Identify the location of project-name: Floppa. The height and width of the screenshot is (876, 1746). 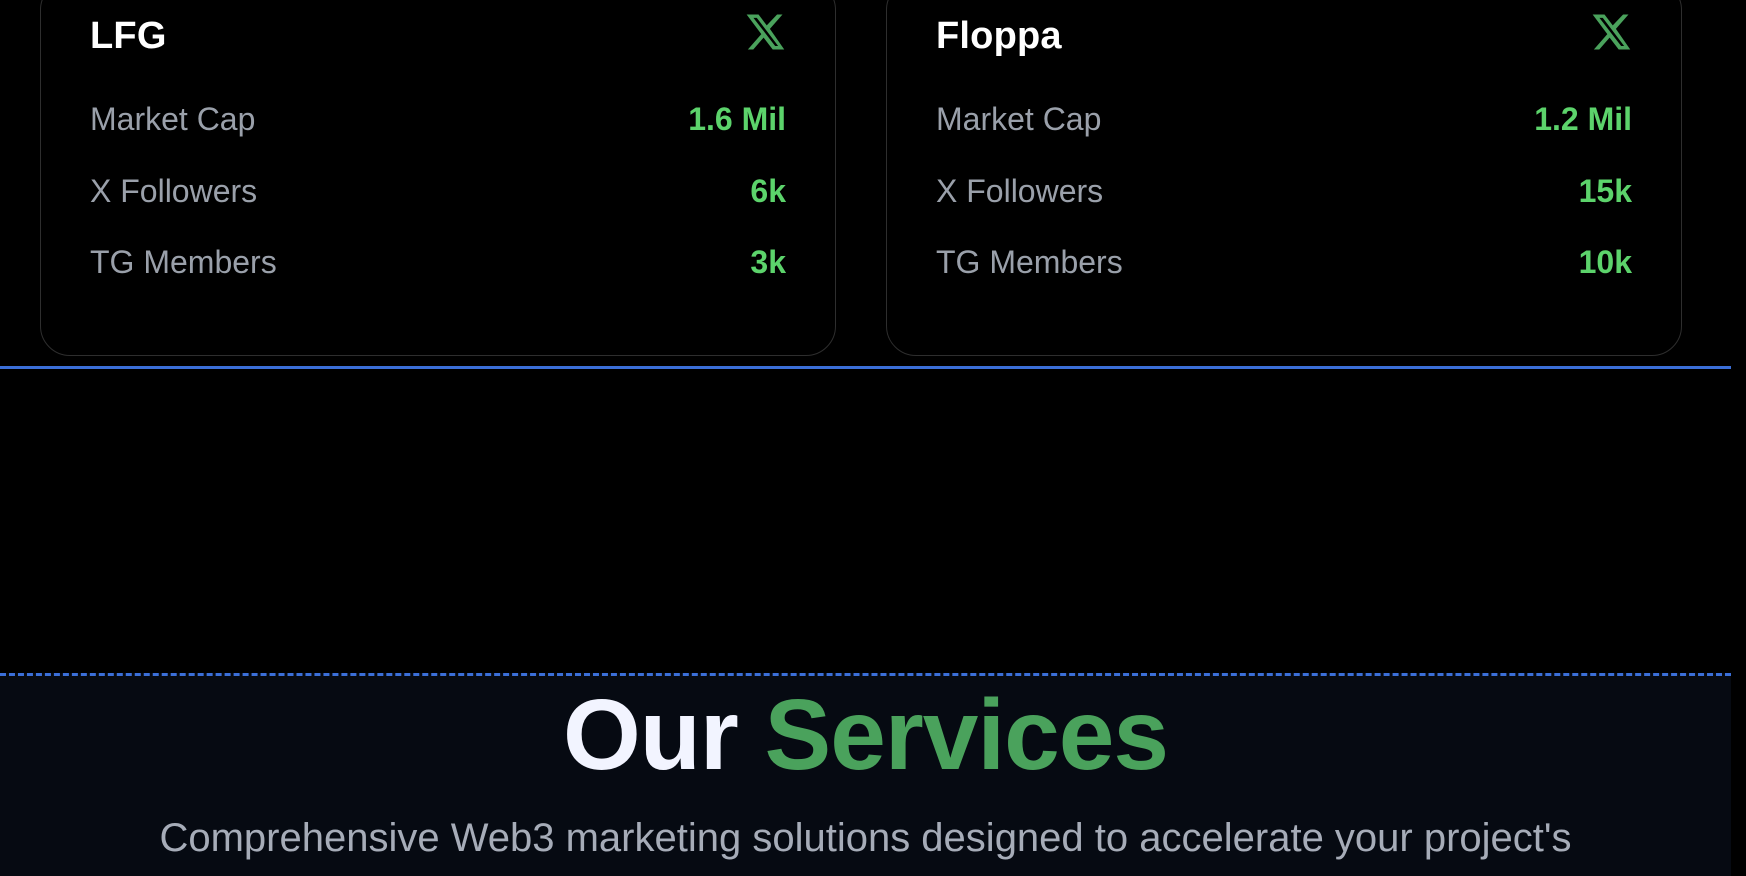
(999, 36).